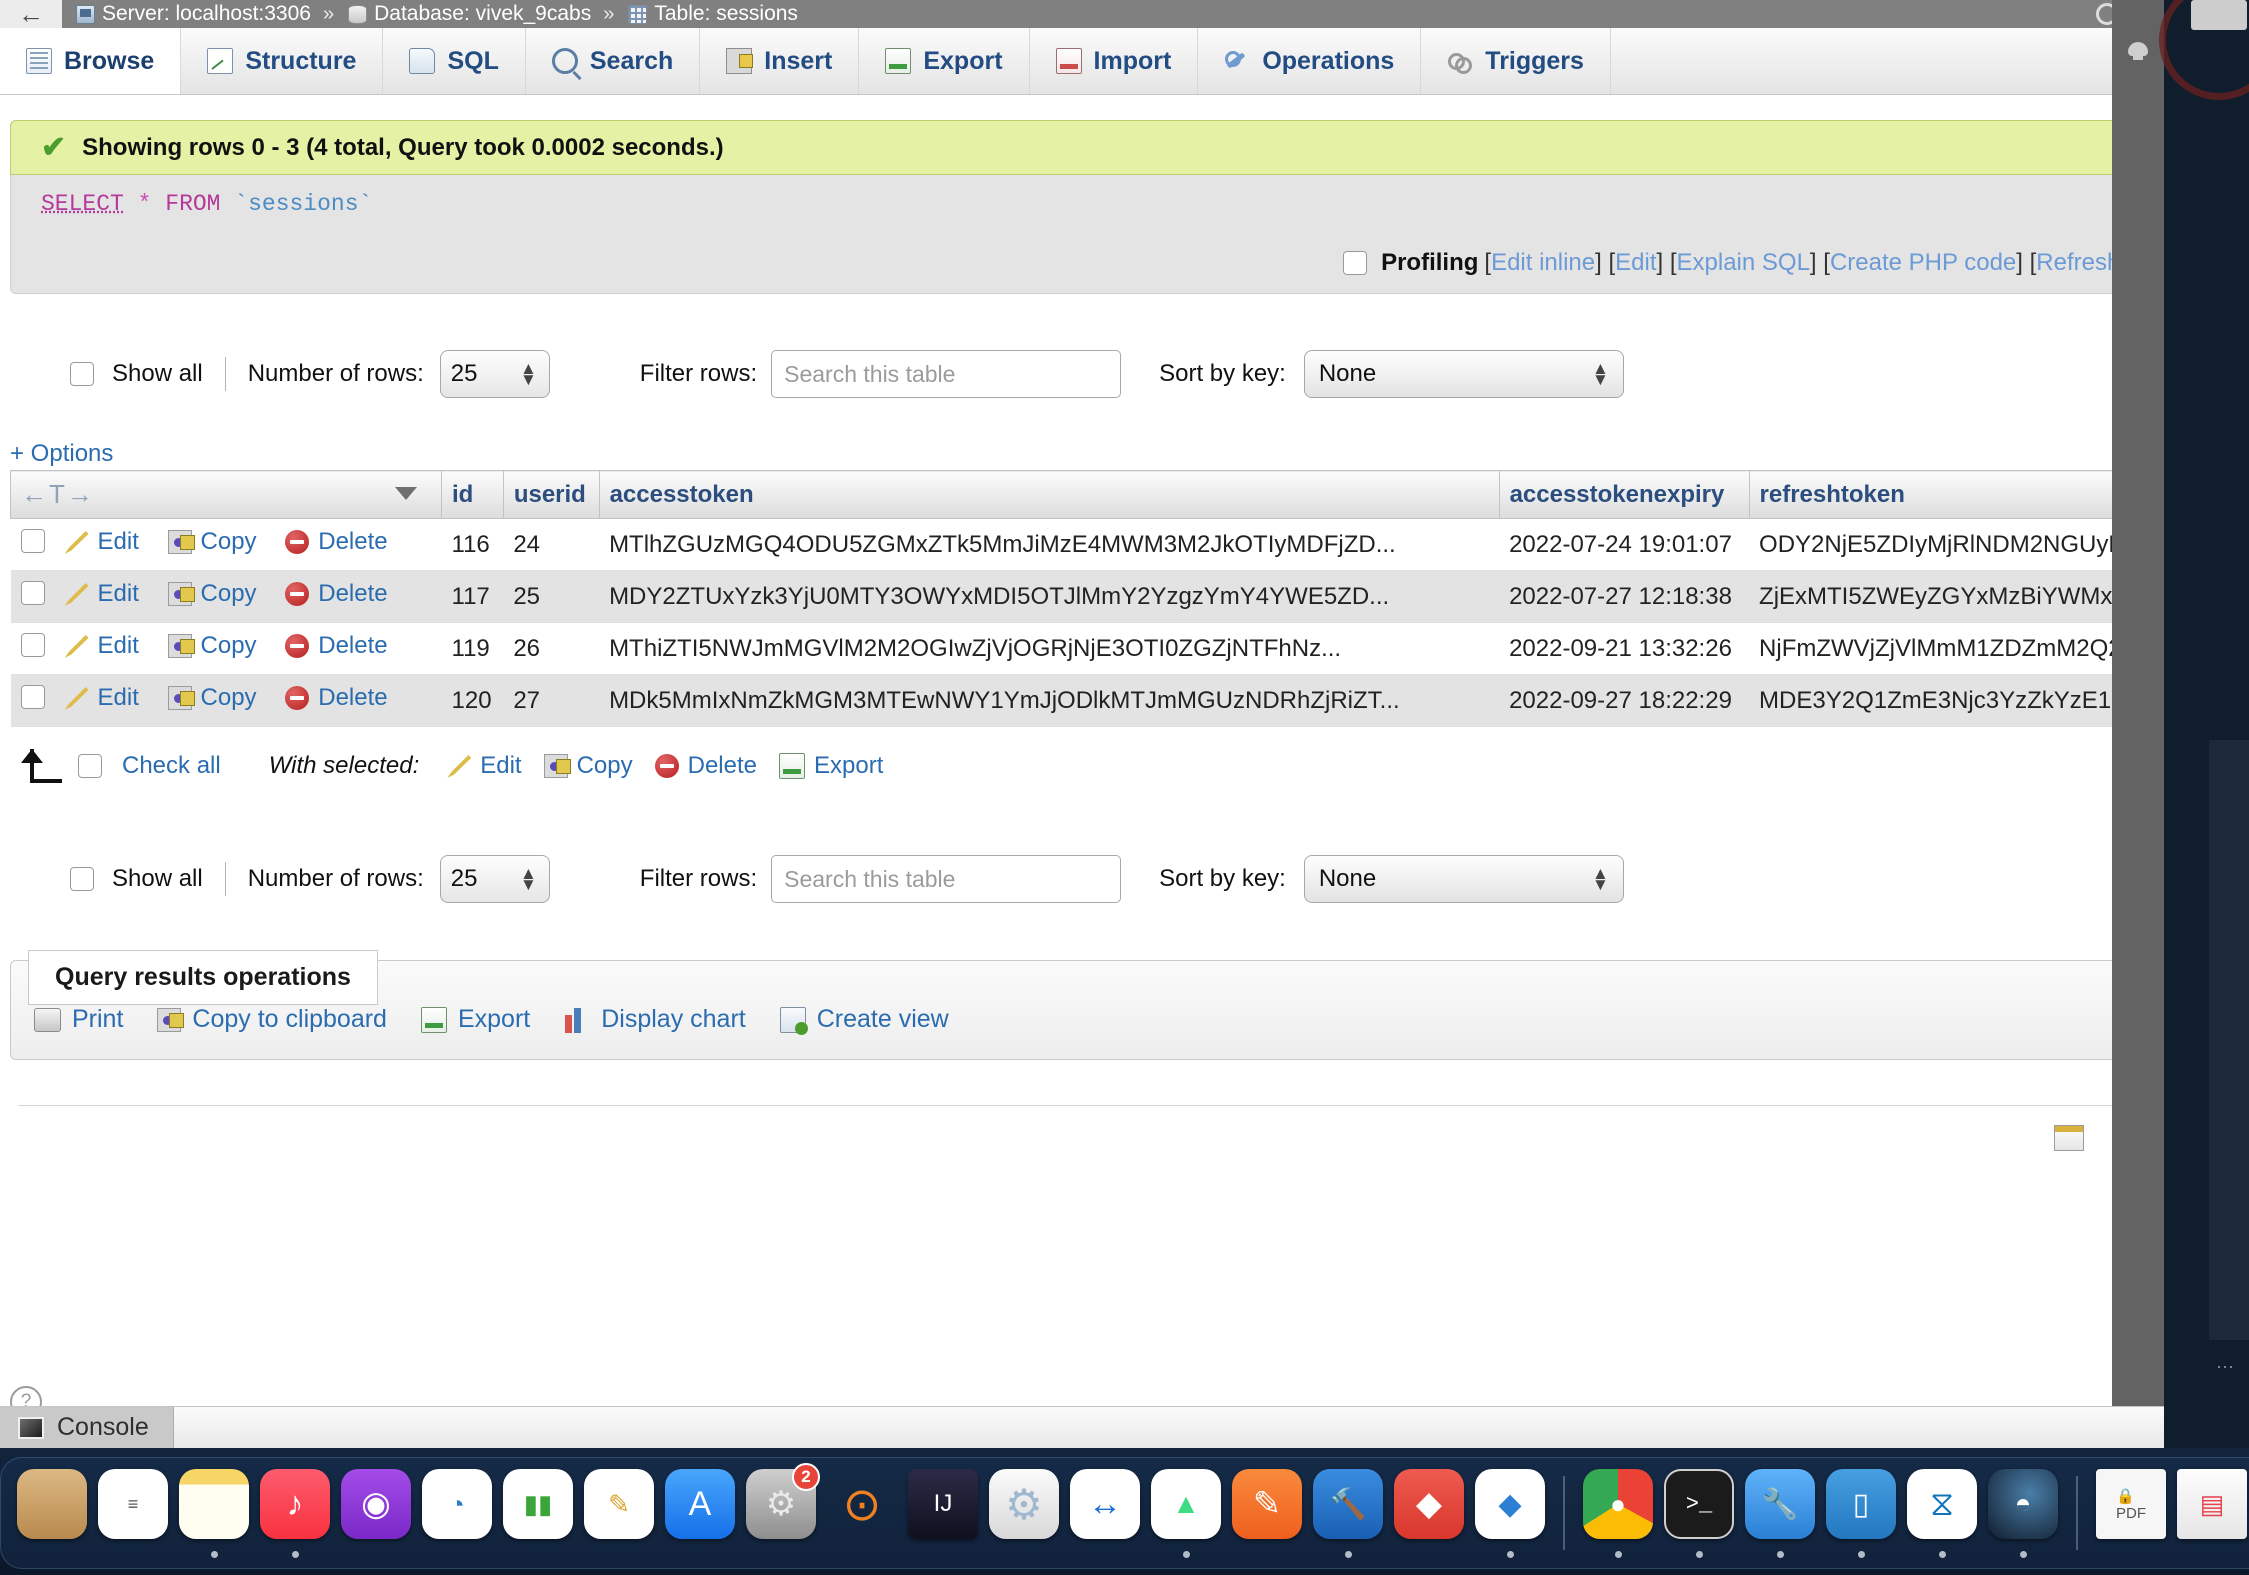  I want to click on filter-rows-input-top: Search this table, so click(946, 374).